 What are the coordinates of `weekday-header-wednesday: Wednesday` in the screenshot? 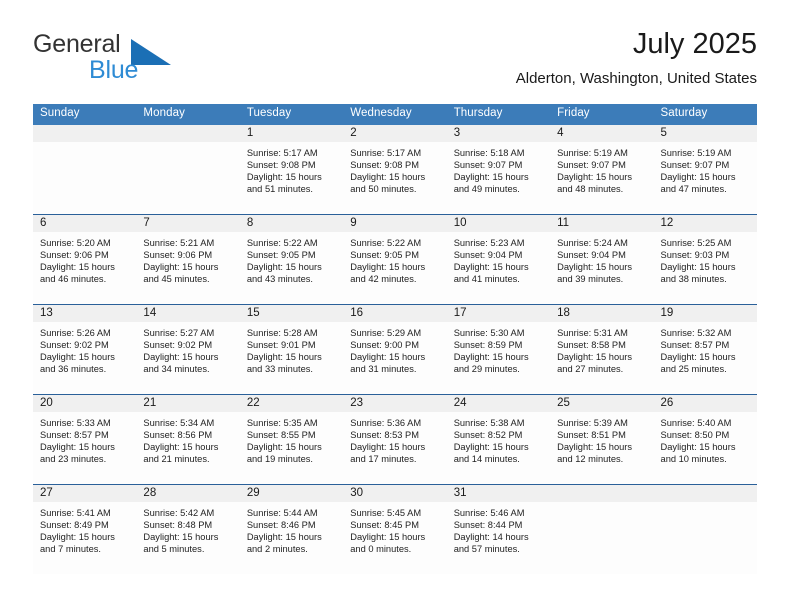 It's located at (381, 113).